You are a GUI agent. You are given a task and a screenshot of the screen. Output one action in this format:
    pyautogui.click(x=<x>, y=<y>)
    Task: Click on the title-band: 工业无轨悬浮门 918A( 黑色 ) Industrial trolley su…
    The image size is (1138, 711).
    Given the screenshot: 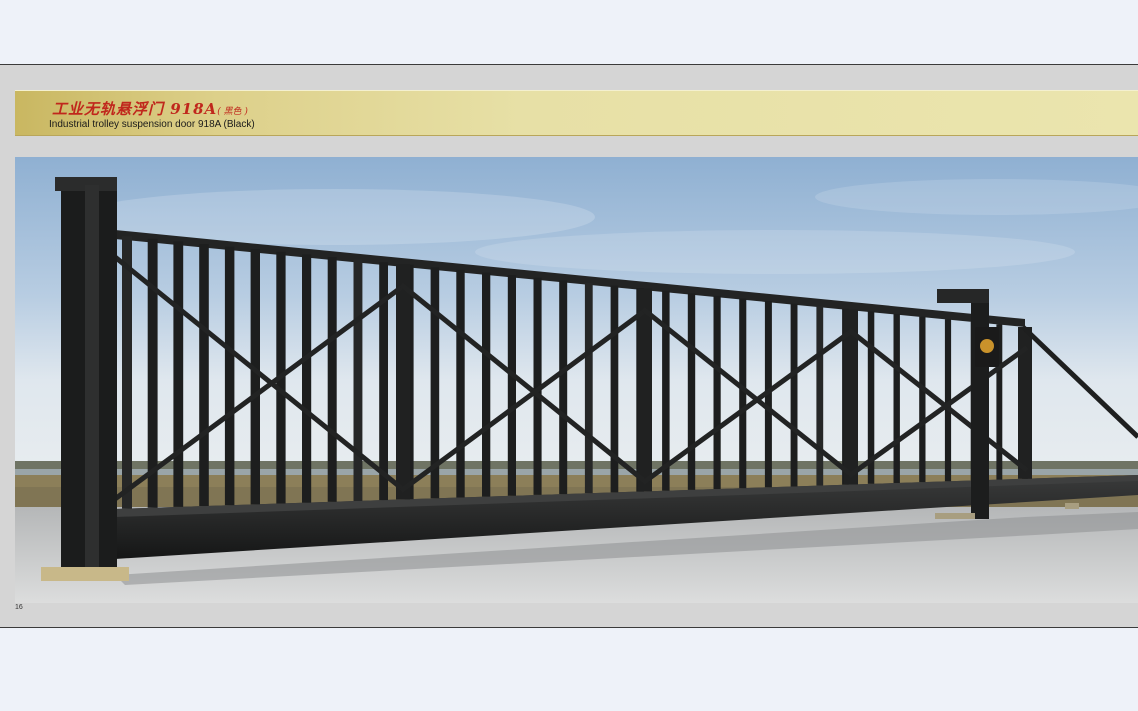 What is the action you would take?
    pyautogui.click(x=576, y=113)
    